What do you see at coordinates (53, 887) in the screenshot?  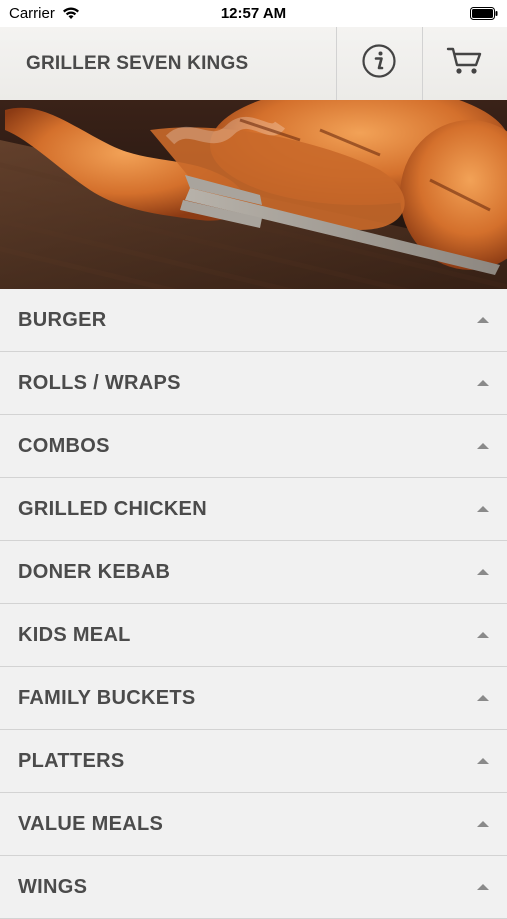 I see `category-label: WINGS` at bounding box center [53, 887].